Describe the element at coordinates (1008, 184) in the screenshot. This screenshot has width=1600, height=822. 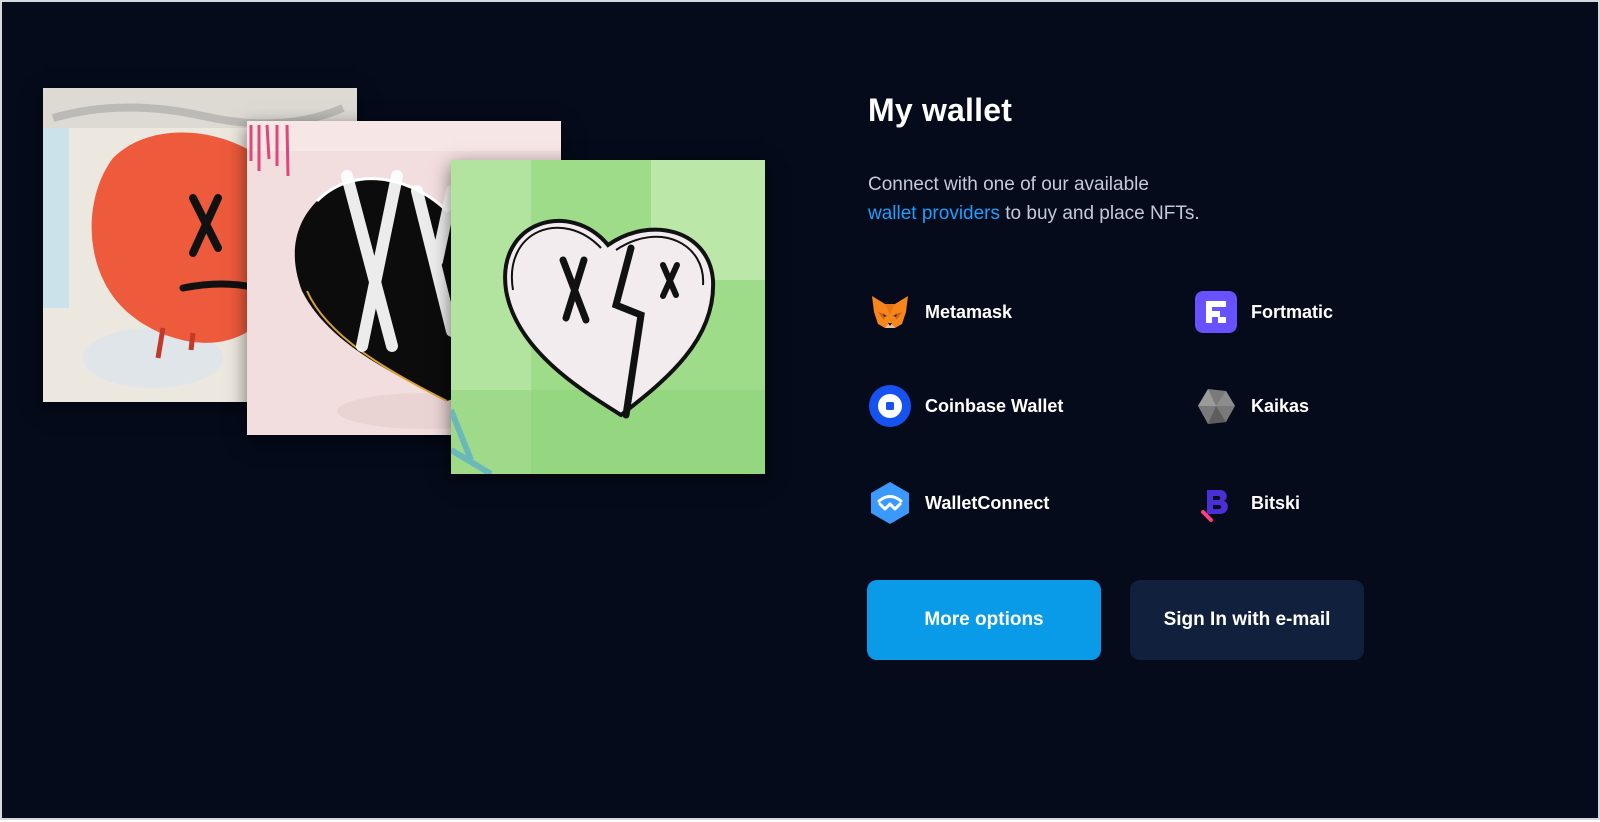
I see `description-prefix: Connect with one of our available` at that location.